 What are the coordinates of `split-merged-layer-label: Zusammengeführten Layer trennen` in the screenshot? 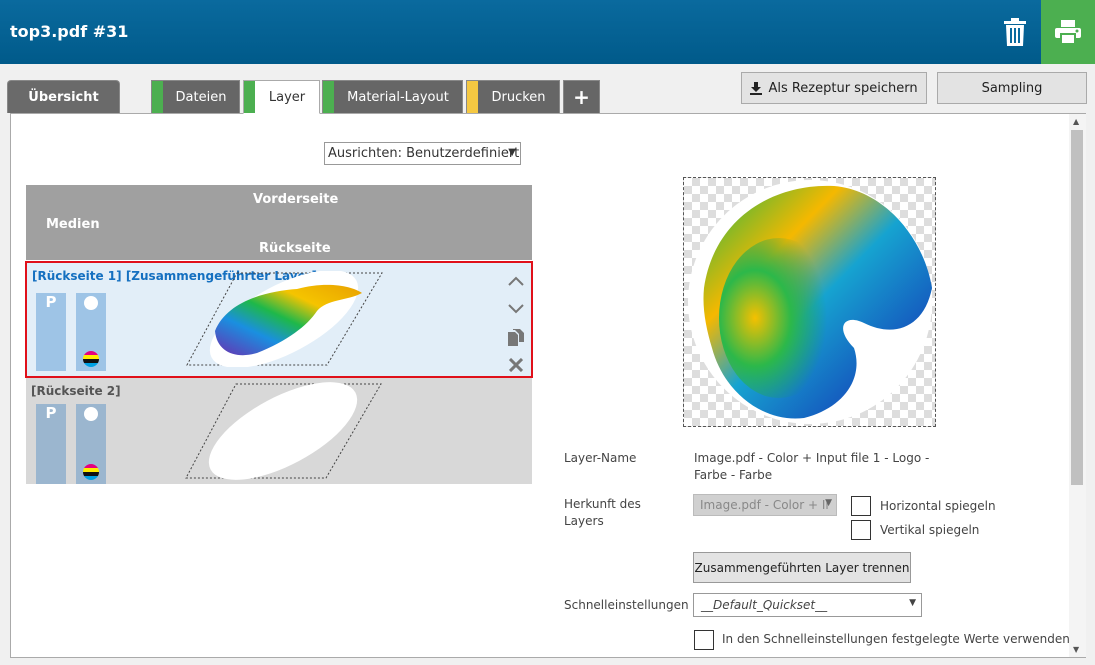 It's located at (802, 567).